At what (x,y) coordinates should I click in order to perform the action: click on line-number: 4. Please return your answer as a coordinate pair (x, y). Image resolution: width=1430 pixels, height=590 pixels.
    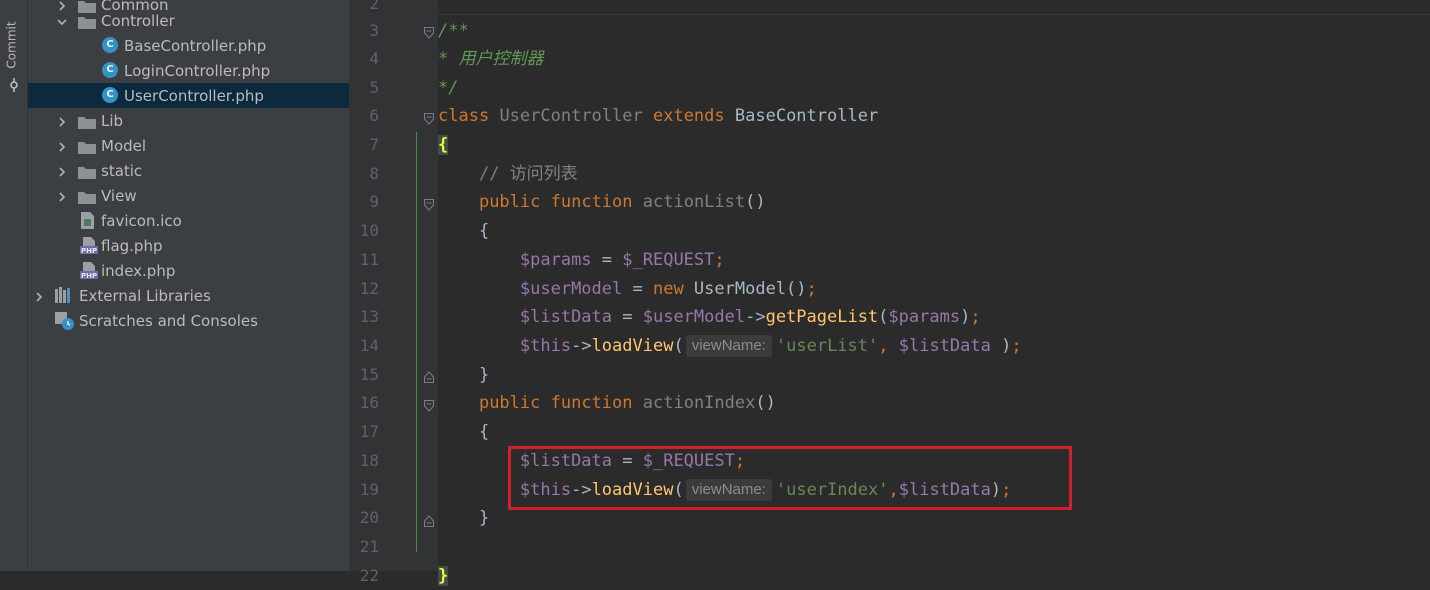
    Looking at the image, I should click on (374, 58).